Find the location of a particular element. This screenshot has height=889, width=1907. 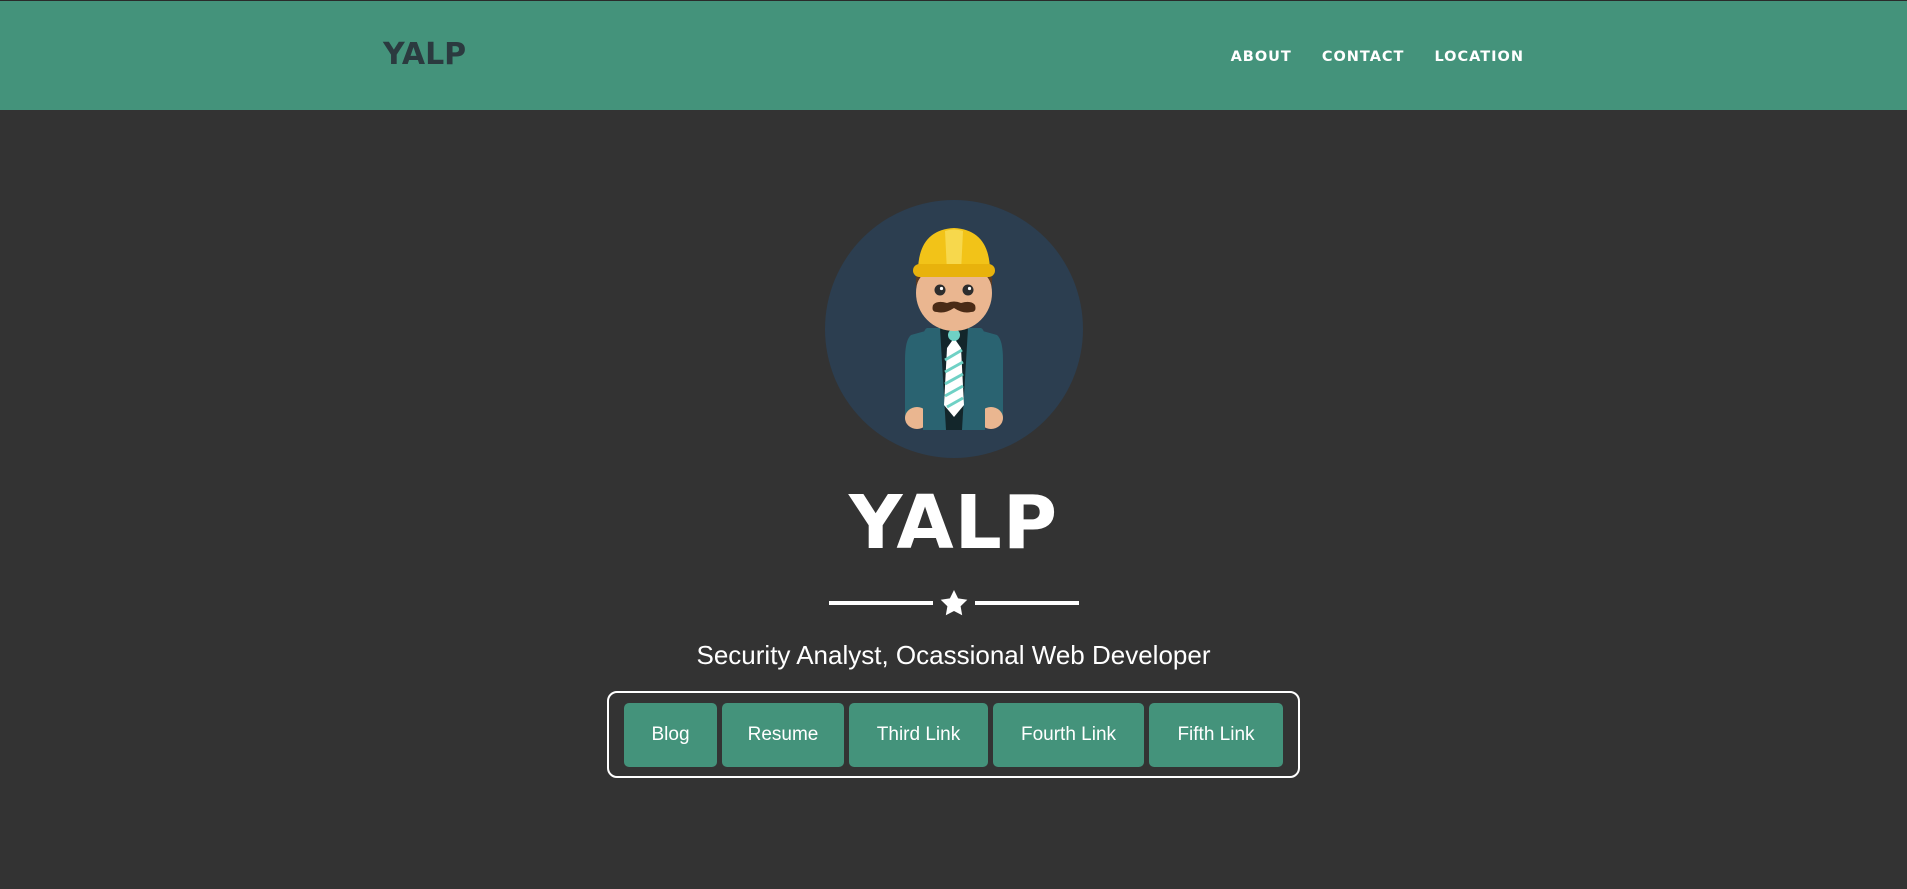

fourth-link-button: Fourth Link is located at coordinates (1068, 734).